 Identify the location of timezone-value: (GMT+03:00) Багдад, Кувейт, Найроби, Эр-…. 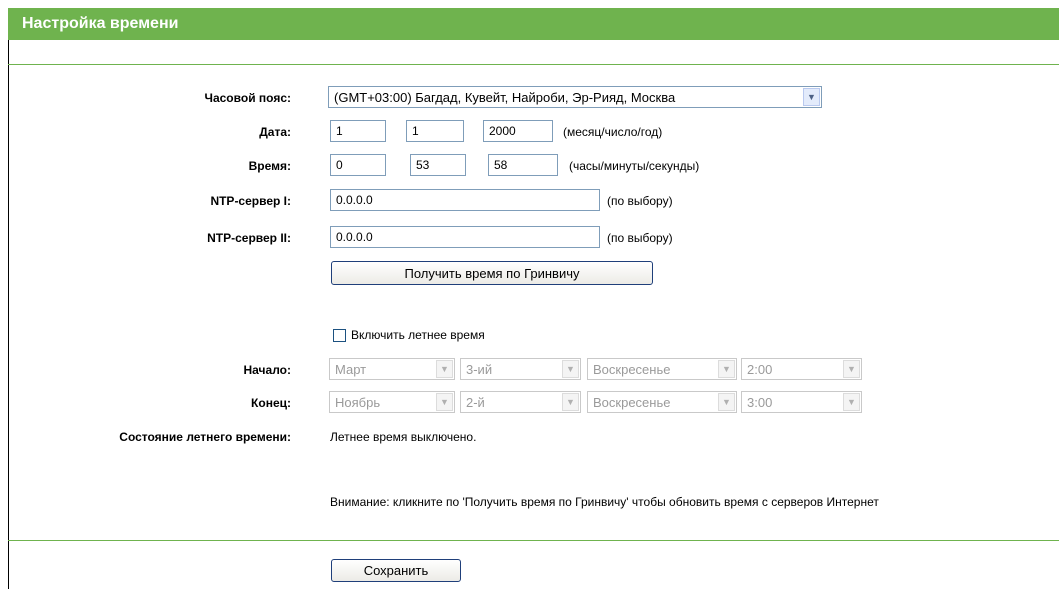
(505, 97).